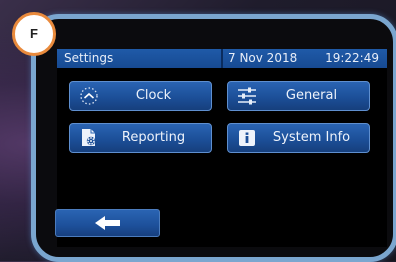 The height and width of the screenshot is (262, 396). I want to click on reporting-button: Reporting, so click(140, 138).